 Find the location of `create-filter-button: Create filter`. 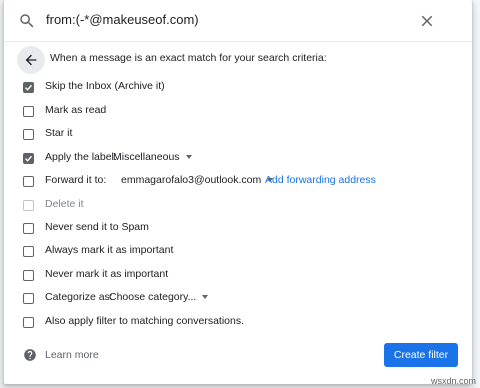

create-filter-button: Create filter is located at coordinates (421, 355).